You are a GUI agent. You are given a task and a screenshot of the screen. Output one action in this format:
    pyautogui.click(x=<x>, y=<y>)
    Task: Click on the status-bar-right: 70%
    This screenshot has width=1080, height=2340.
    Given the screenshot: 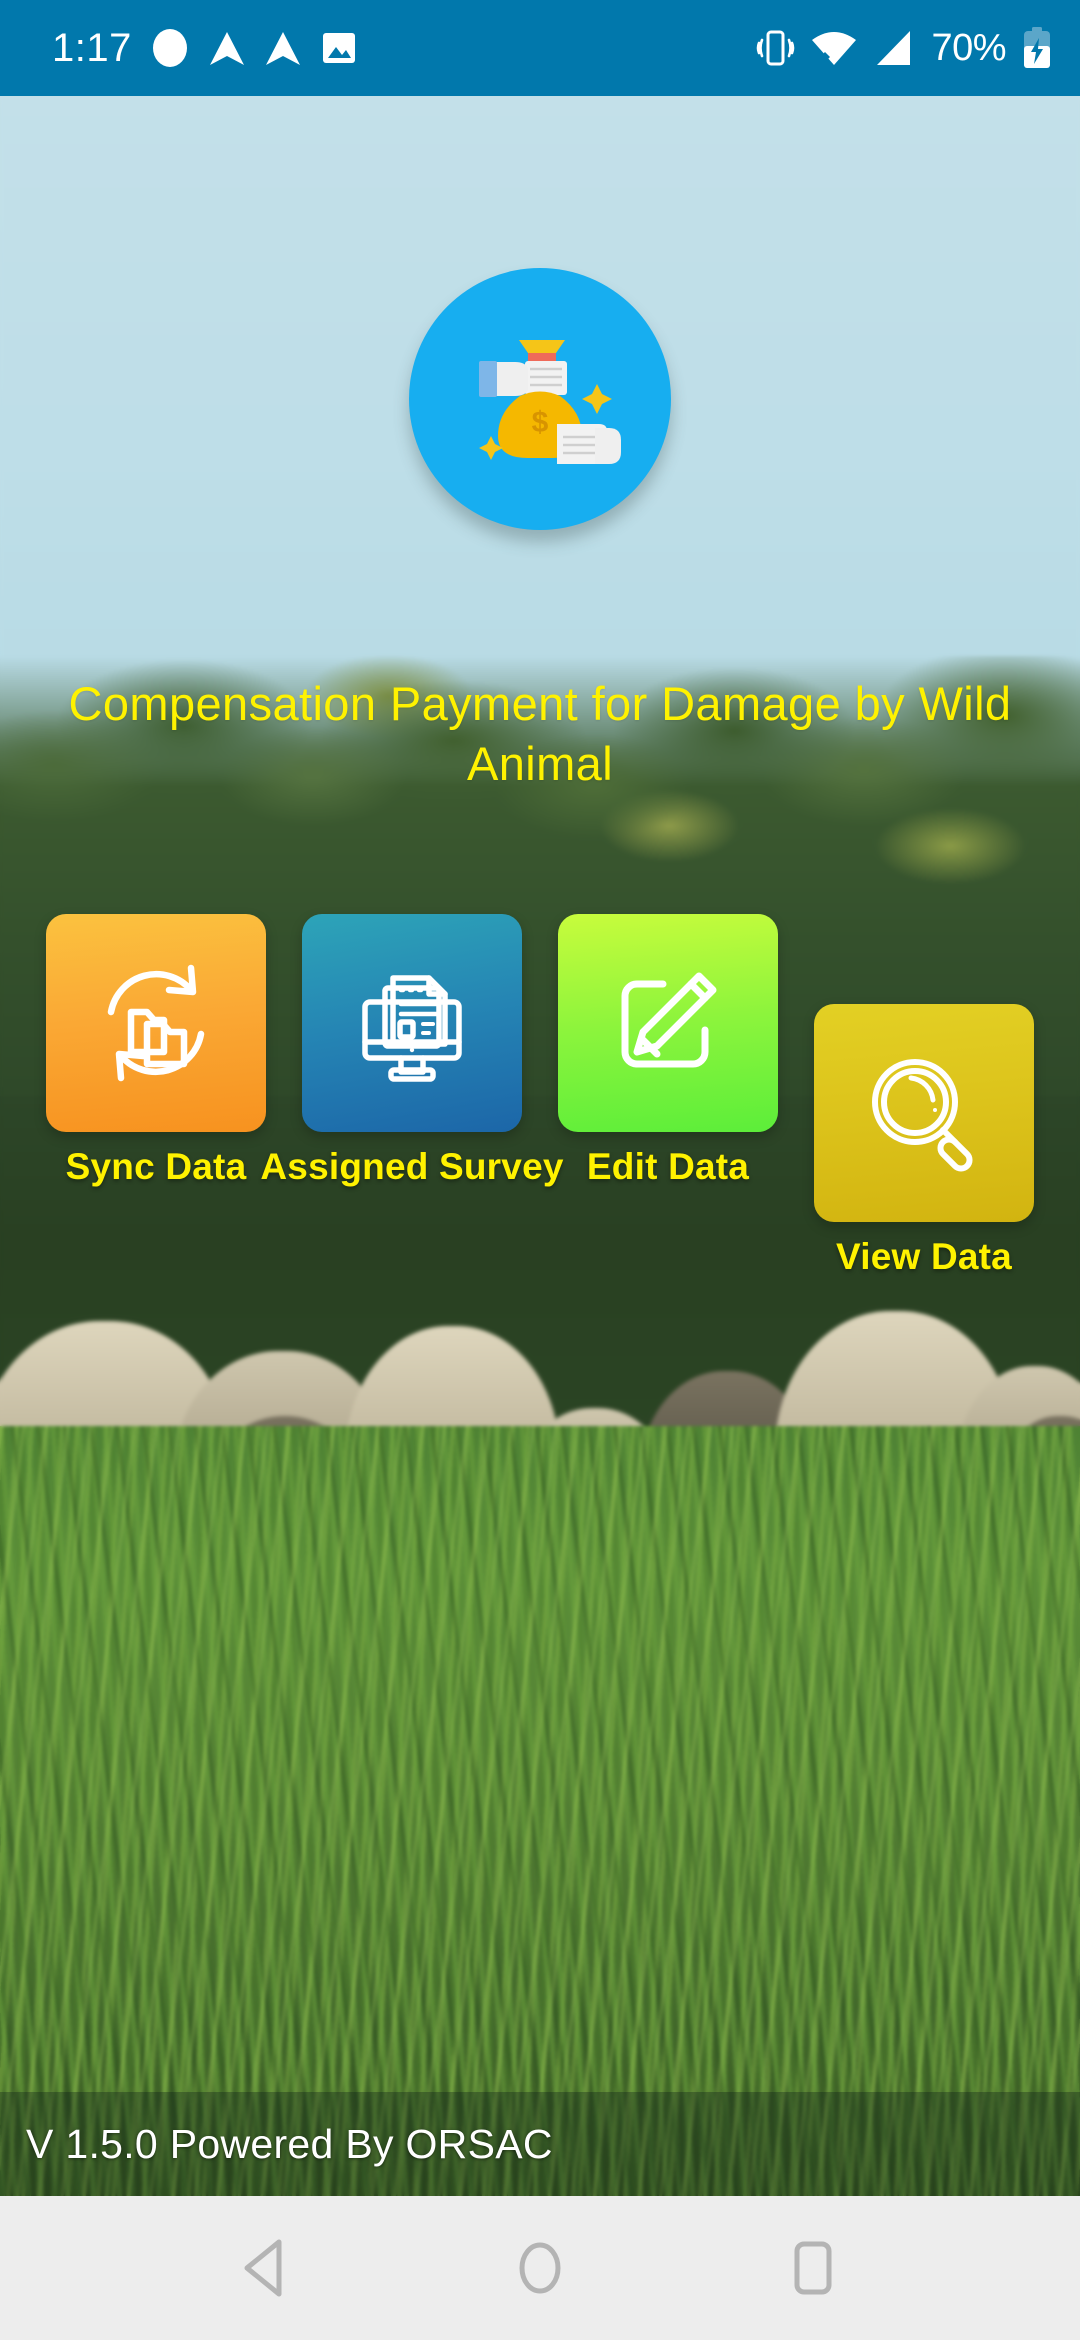 What is the action you would take?
    pyautogui.click(x=903, y=48)
    